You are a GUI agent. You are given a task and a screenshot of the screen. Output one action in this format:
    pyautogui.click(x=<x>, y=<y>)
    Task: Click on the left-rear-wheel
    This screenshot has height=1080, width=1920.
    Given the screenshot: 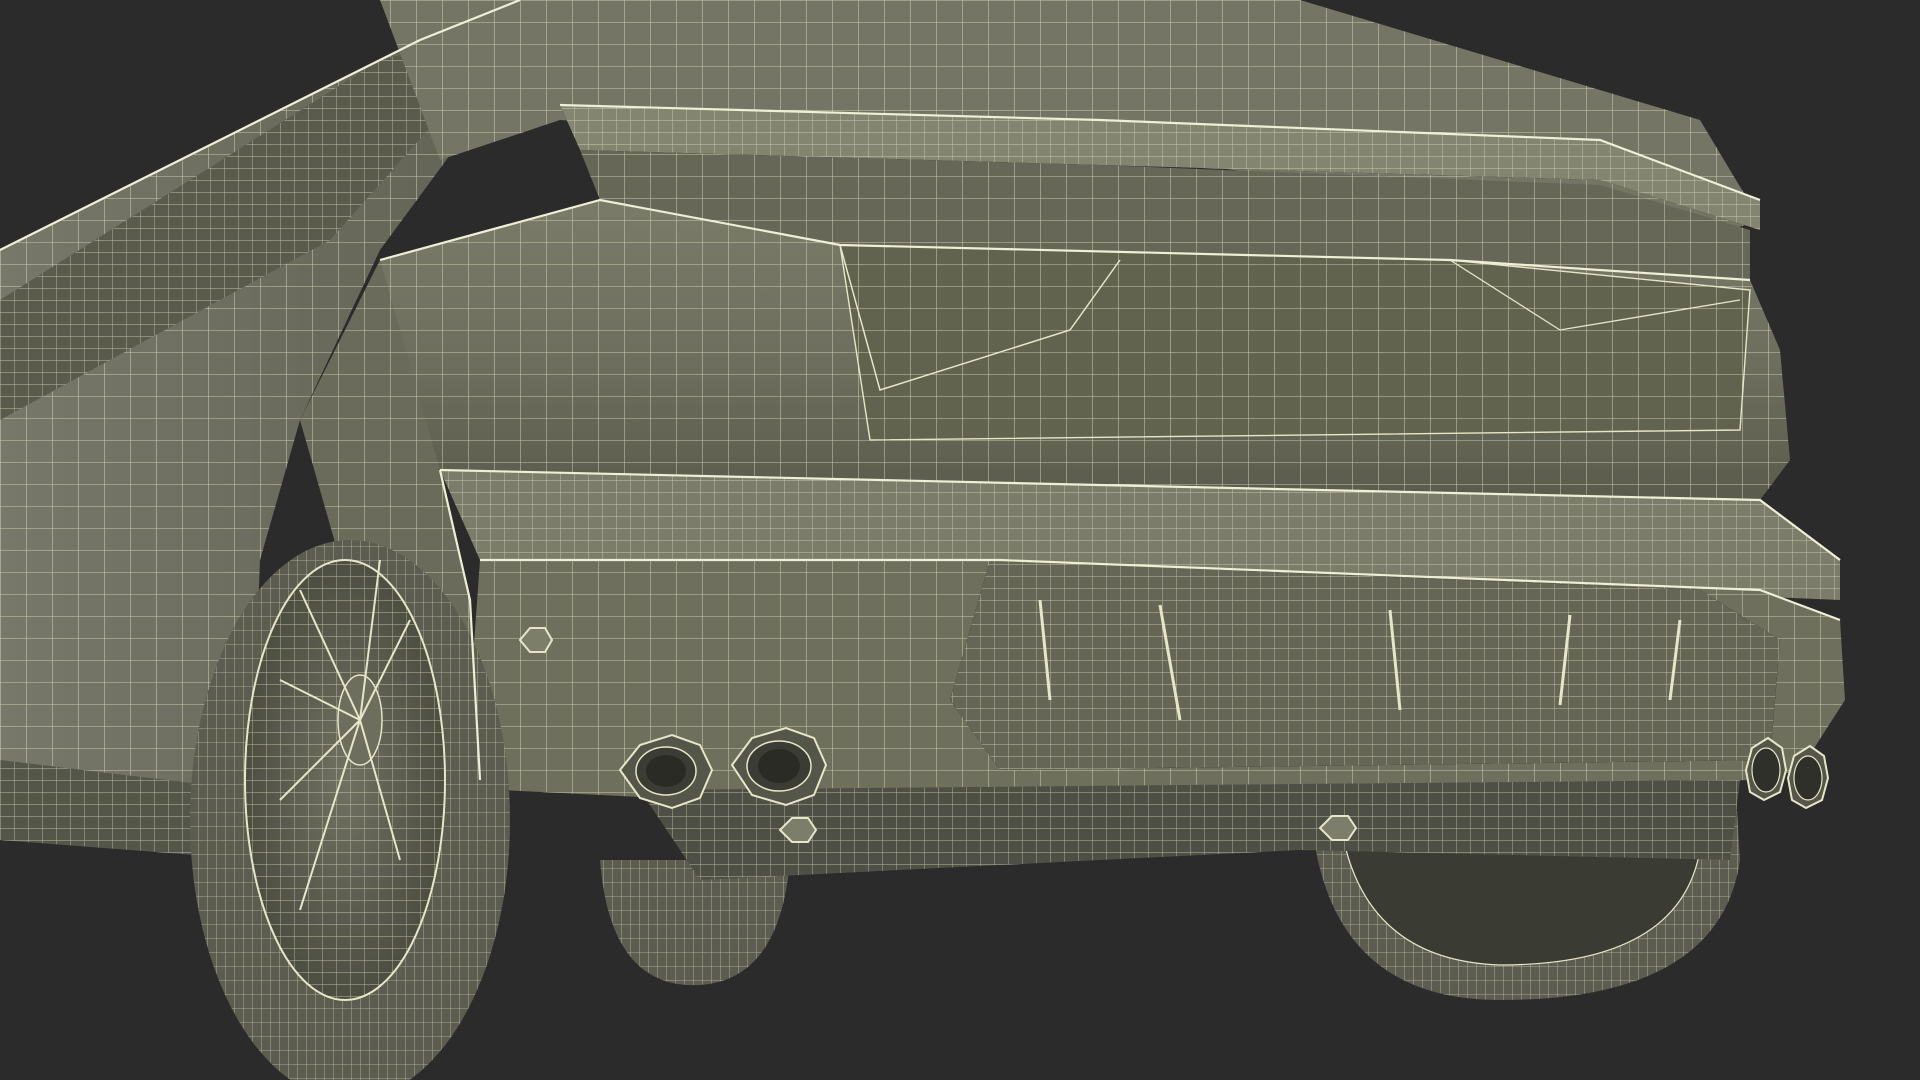 What is the action you would take?
    pyautogui.click(x=350, y=810)
    